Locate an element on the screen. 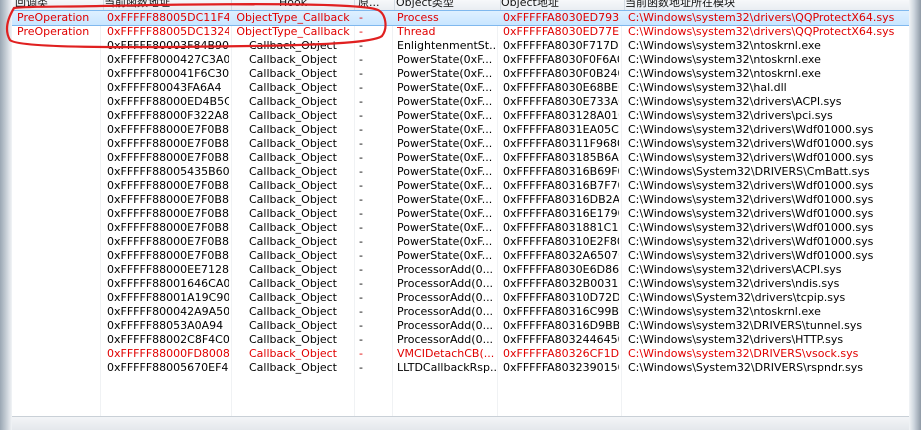 The width and height of the screenshot is (921, 430). cell-module: C:\Windows\system32\drivers\ACPI.sys is located at coordinates (735, 269).